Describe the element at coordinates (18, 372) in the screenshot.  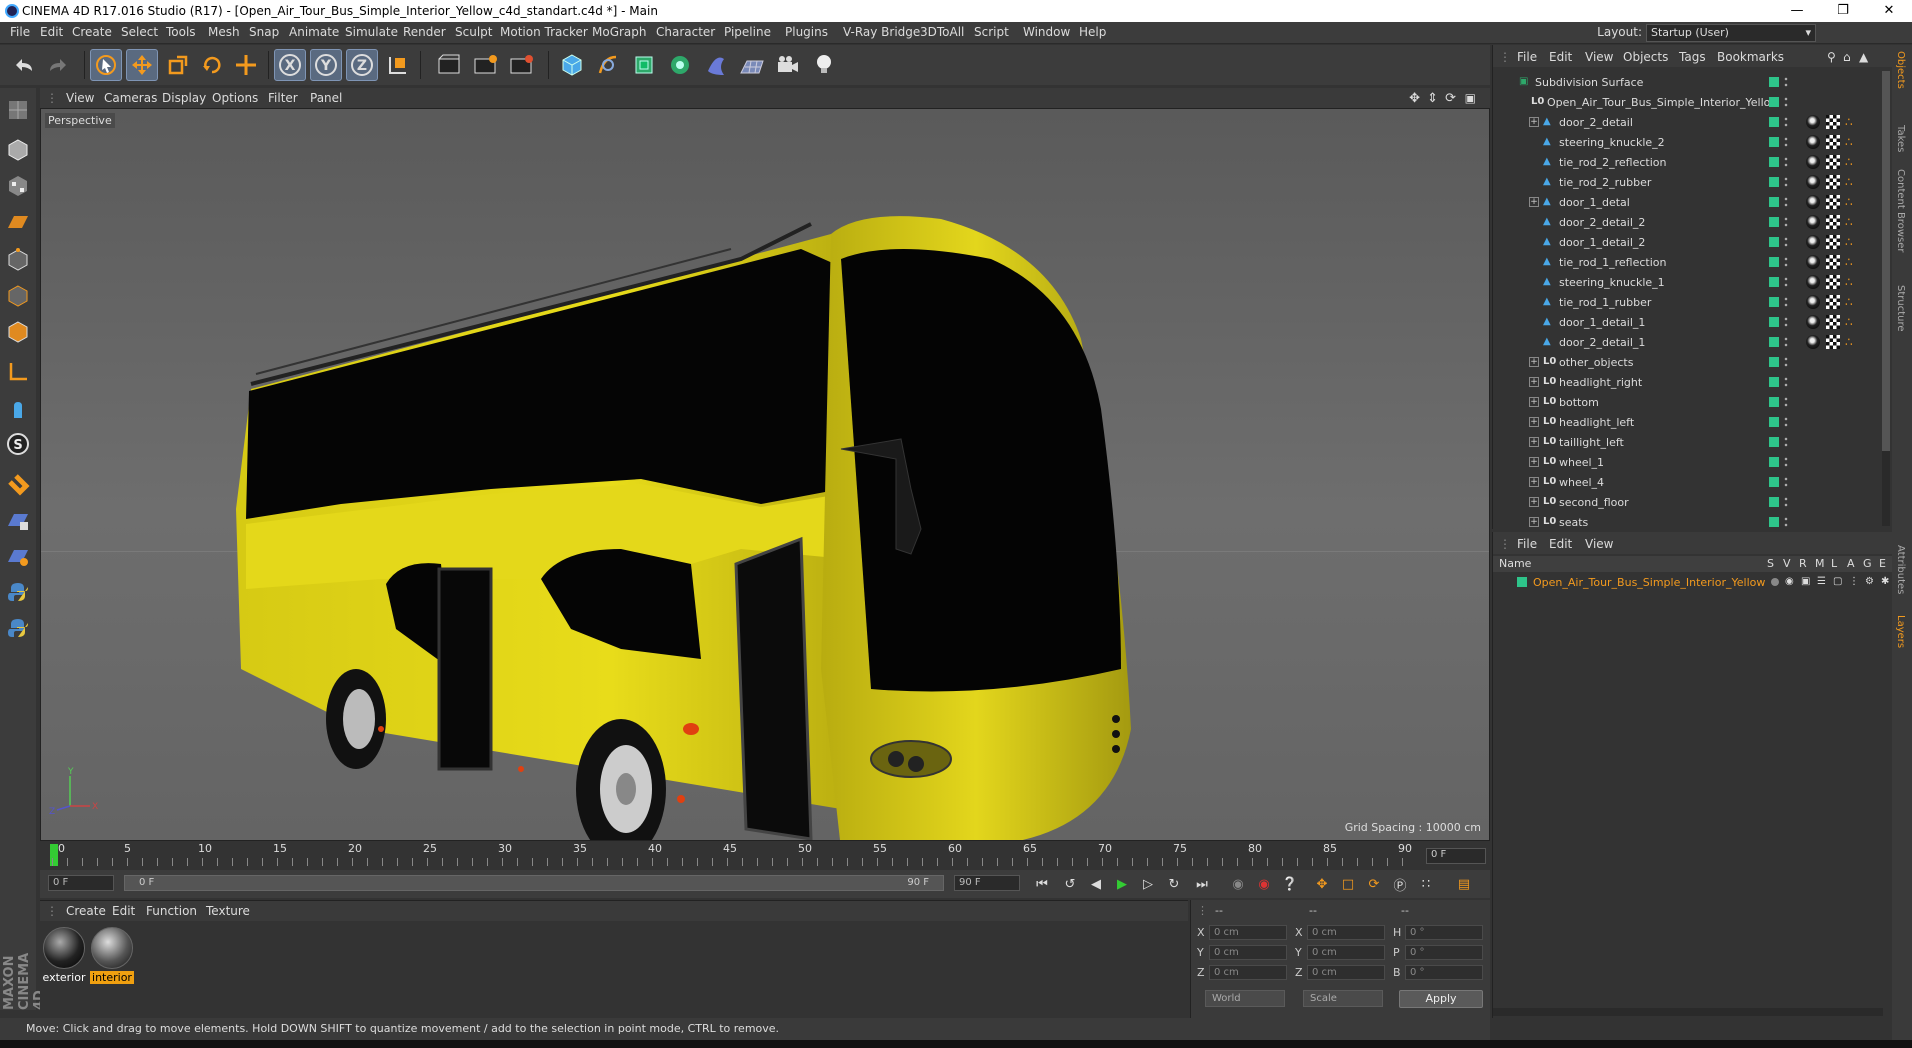
I see `axis-mode-icon` at that location.